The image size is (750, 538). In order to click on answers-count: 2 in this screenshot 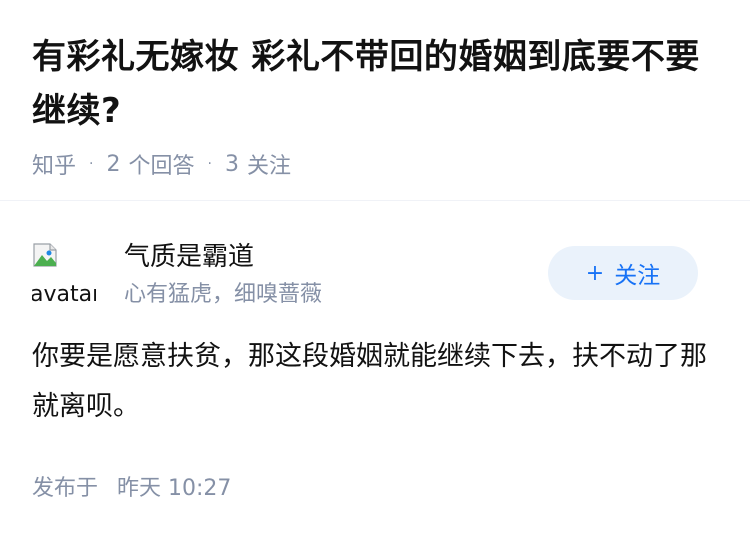, I will do `click(113, 164)`.